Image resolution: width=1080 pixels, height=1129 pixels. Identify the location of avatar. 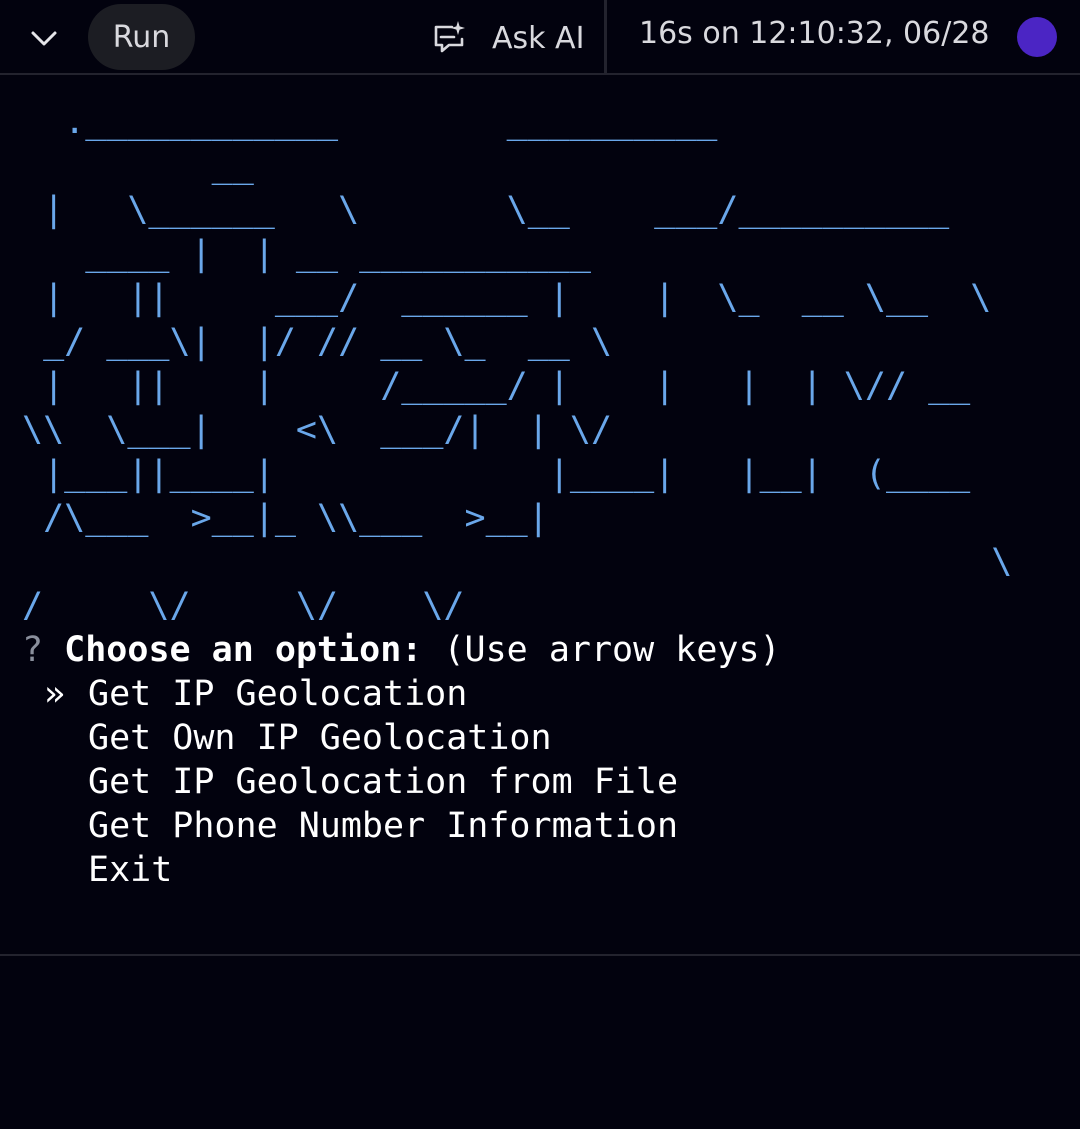
(1037, 37).